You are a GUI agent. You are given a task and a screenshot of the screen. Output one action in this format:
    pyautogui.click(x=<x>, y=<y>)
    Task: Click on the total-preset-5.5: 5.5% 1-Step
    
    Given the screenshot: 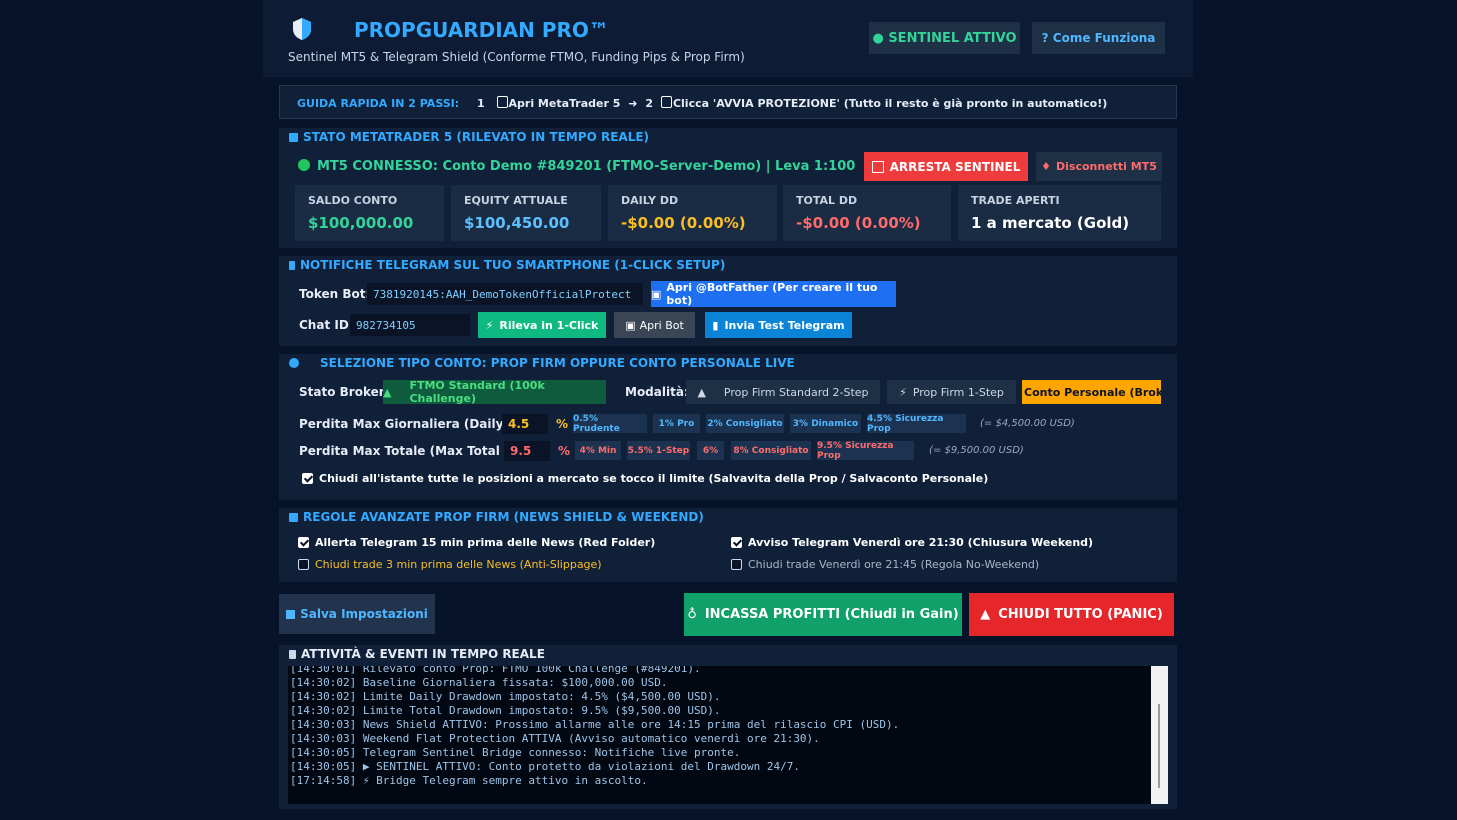 What is the action you would take?
    pyautogui.click(x=658, y=450)
    